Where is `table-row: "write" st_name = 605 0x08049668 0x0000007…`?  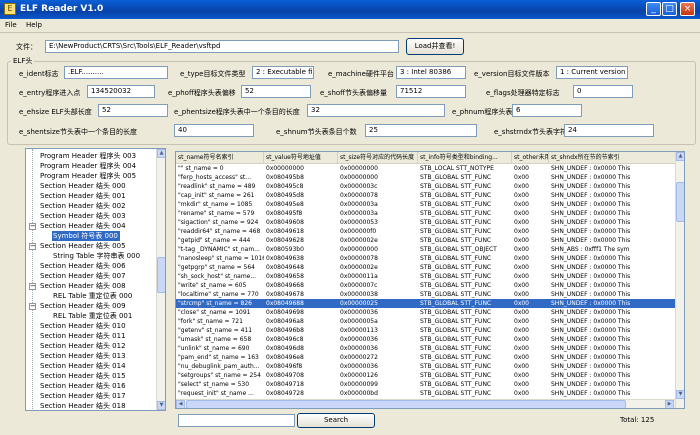
table-row: "write" st_name = 605 0x08049668 0x0000007… is located at coordinates (426, 285).